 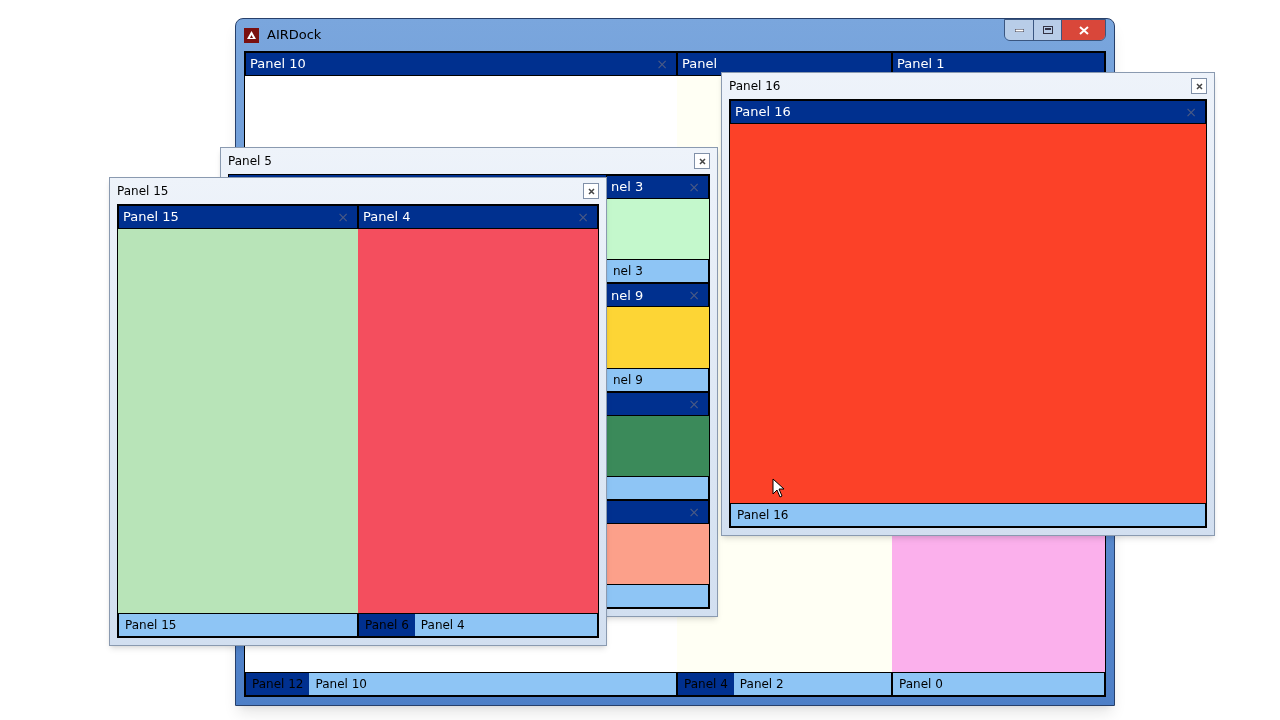 I want to click on minimize-icon, so click(x=1019, y=30).